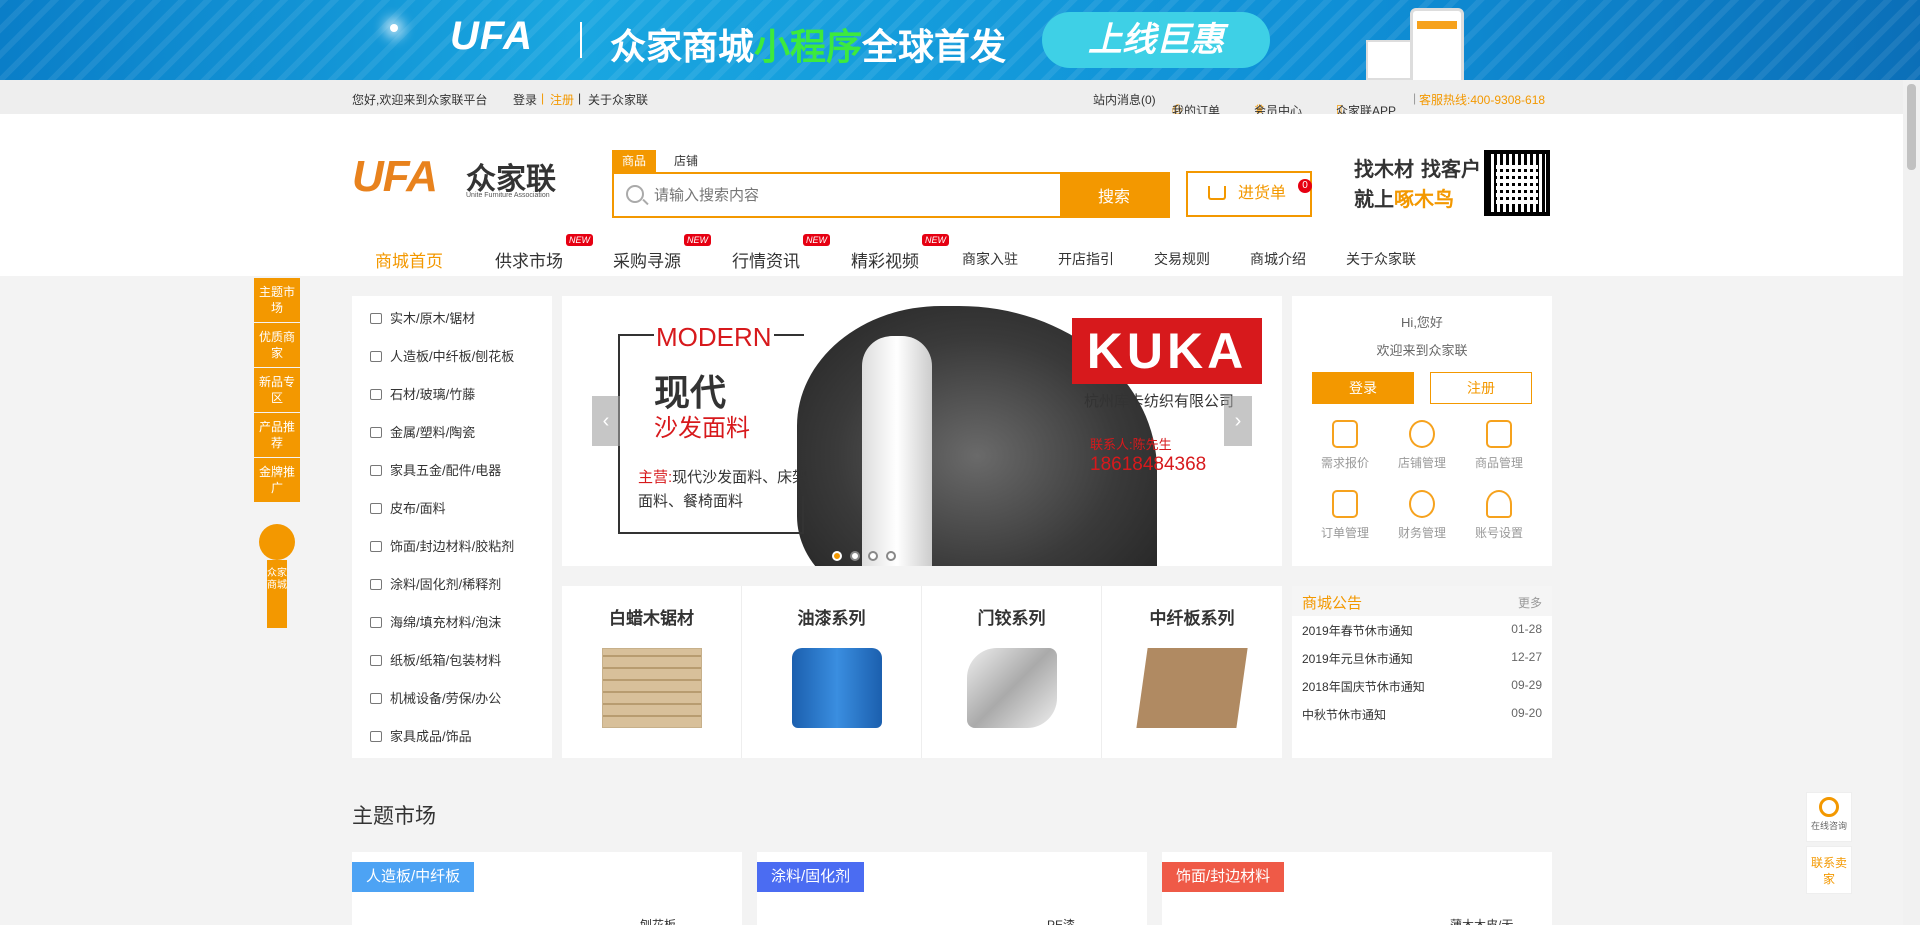 The height and width of the screenshot is (925, 1920). What do you see at coordinates (766, 261) in the screenshot?
I see `nav-label: 行情资讯` at bounding box center [766, 261].